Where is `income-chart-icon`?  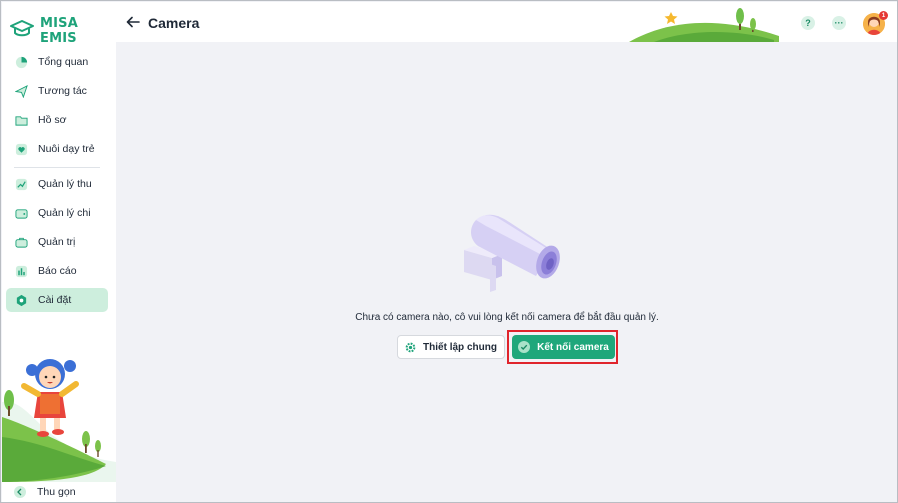
income-chart-icon is located at coordinates (21, 184).